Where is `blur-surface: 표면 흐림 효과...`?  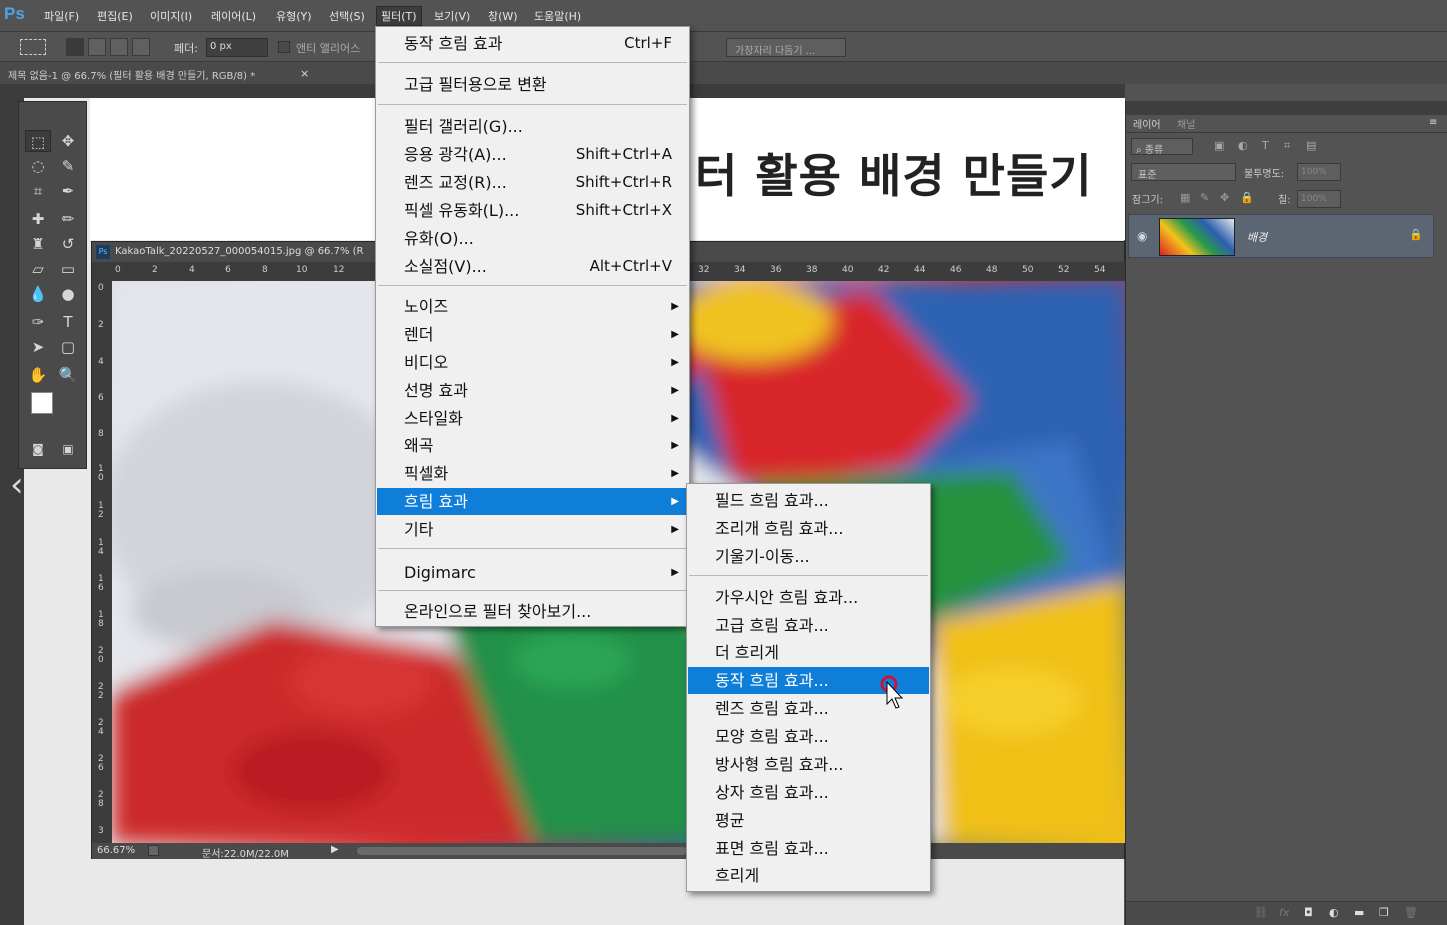
blur-surface: 표면 흐림 효과... is located at coordinates (808, 848).